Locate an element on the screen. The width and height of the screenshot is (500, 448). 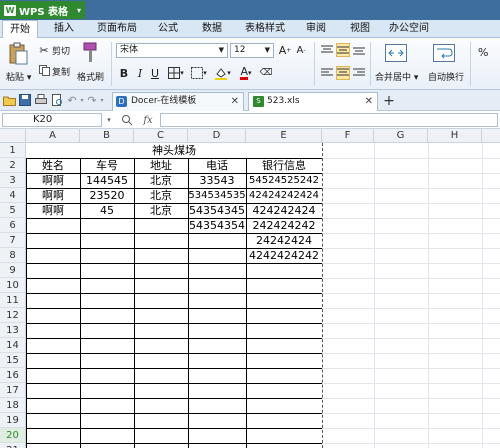
formula-input is located at coordinates (329, 120).